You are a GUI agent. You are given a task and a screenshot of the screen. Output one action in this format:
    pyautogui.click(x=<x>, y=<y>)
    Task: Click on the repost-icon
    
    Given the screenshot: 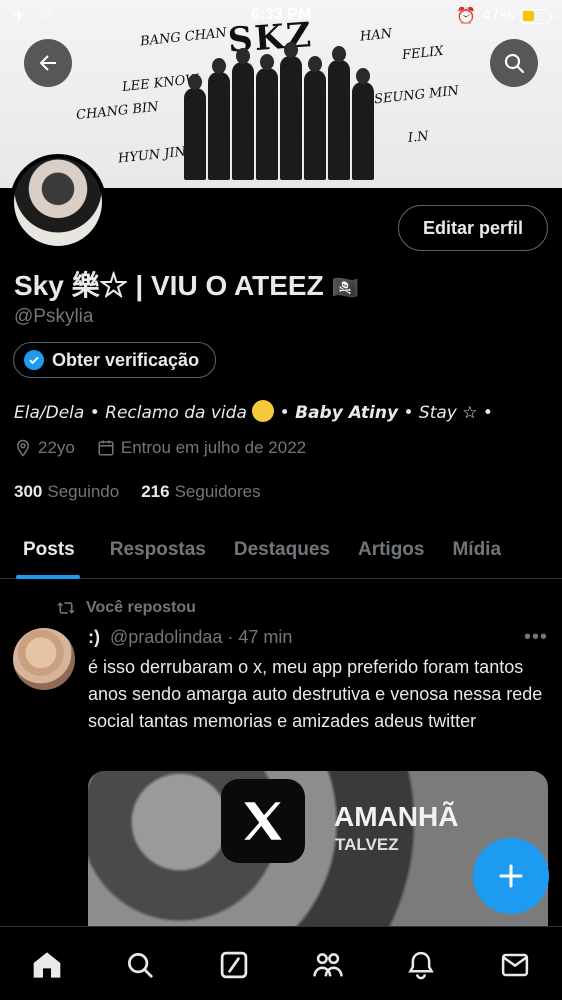 What is the action you would take?
    pyautogui.click(x=66, y=608)
    